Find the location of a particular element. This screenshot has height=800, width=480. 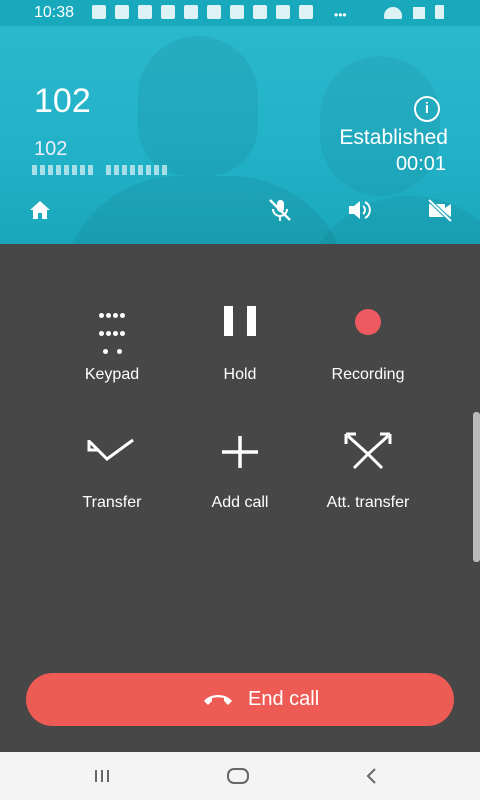

notification-icons: ••• is located at coordinates (224, 14).